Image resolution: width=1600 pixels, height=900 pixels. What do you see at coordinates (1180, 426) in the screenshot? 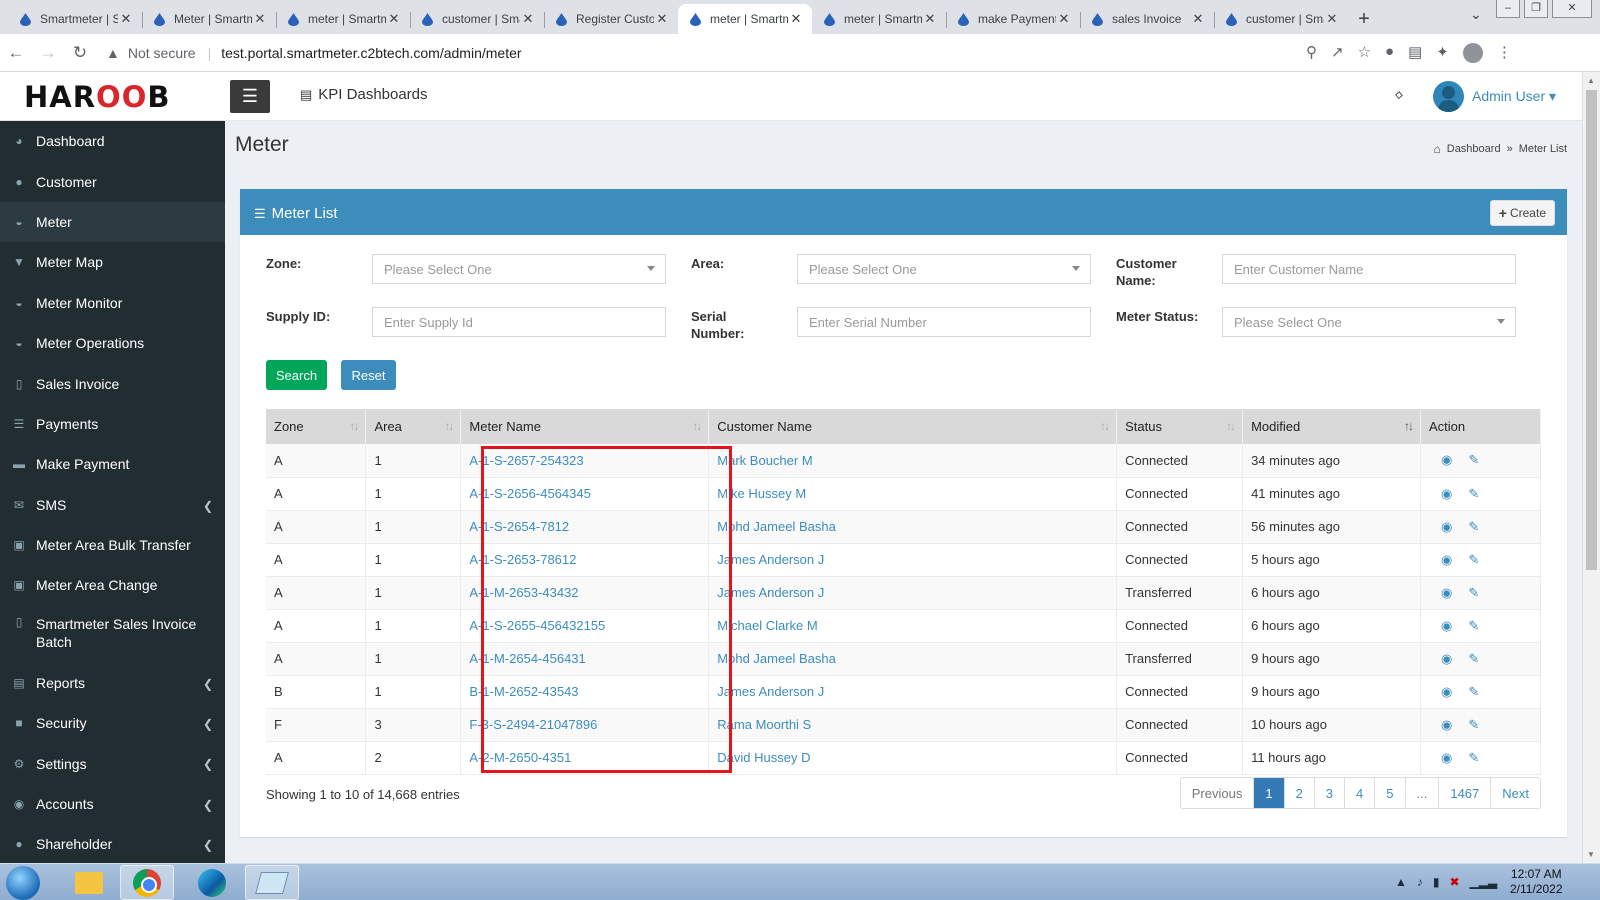
I see `col-status: Status ↑↓` at bounding box center [1180, 426].